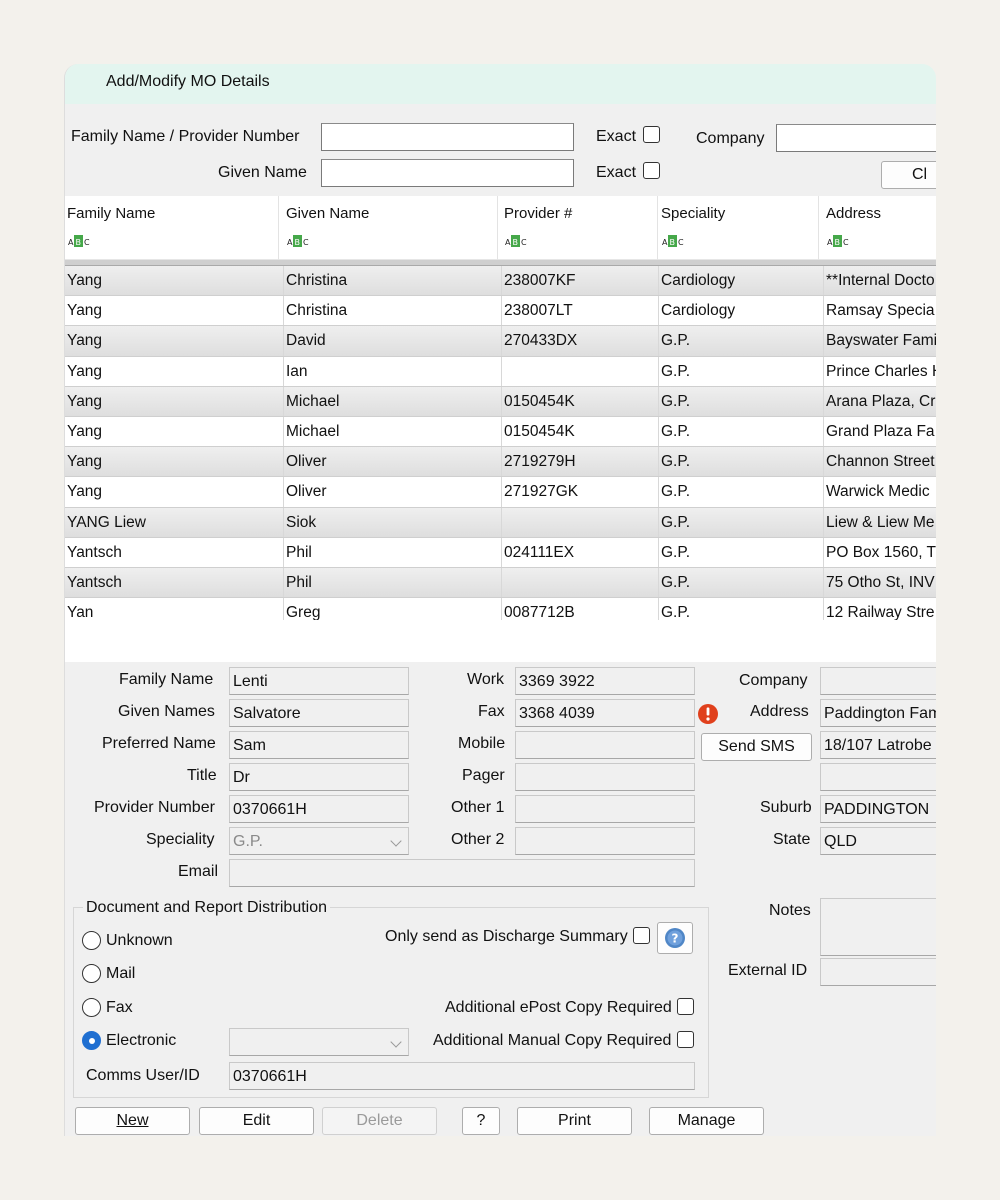  I want to click on question-icon: ?, so click(675, 938).